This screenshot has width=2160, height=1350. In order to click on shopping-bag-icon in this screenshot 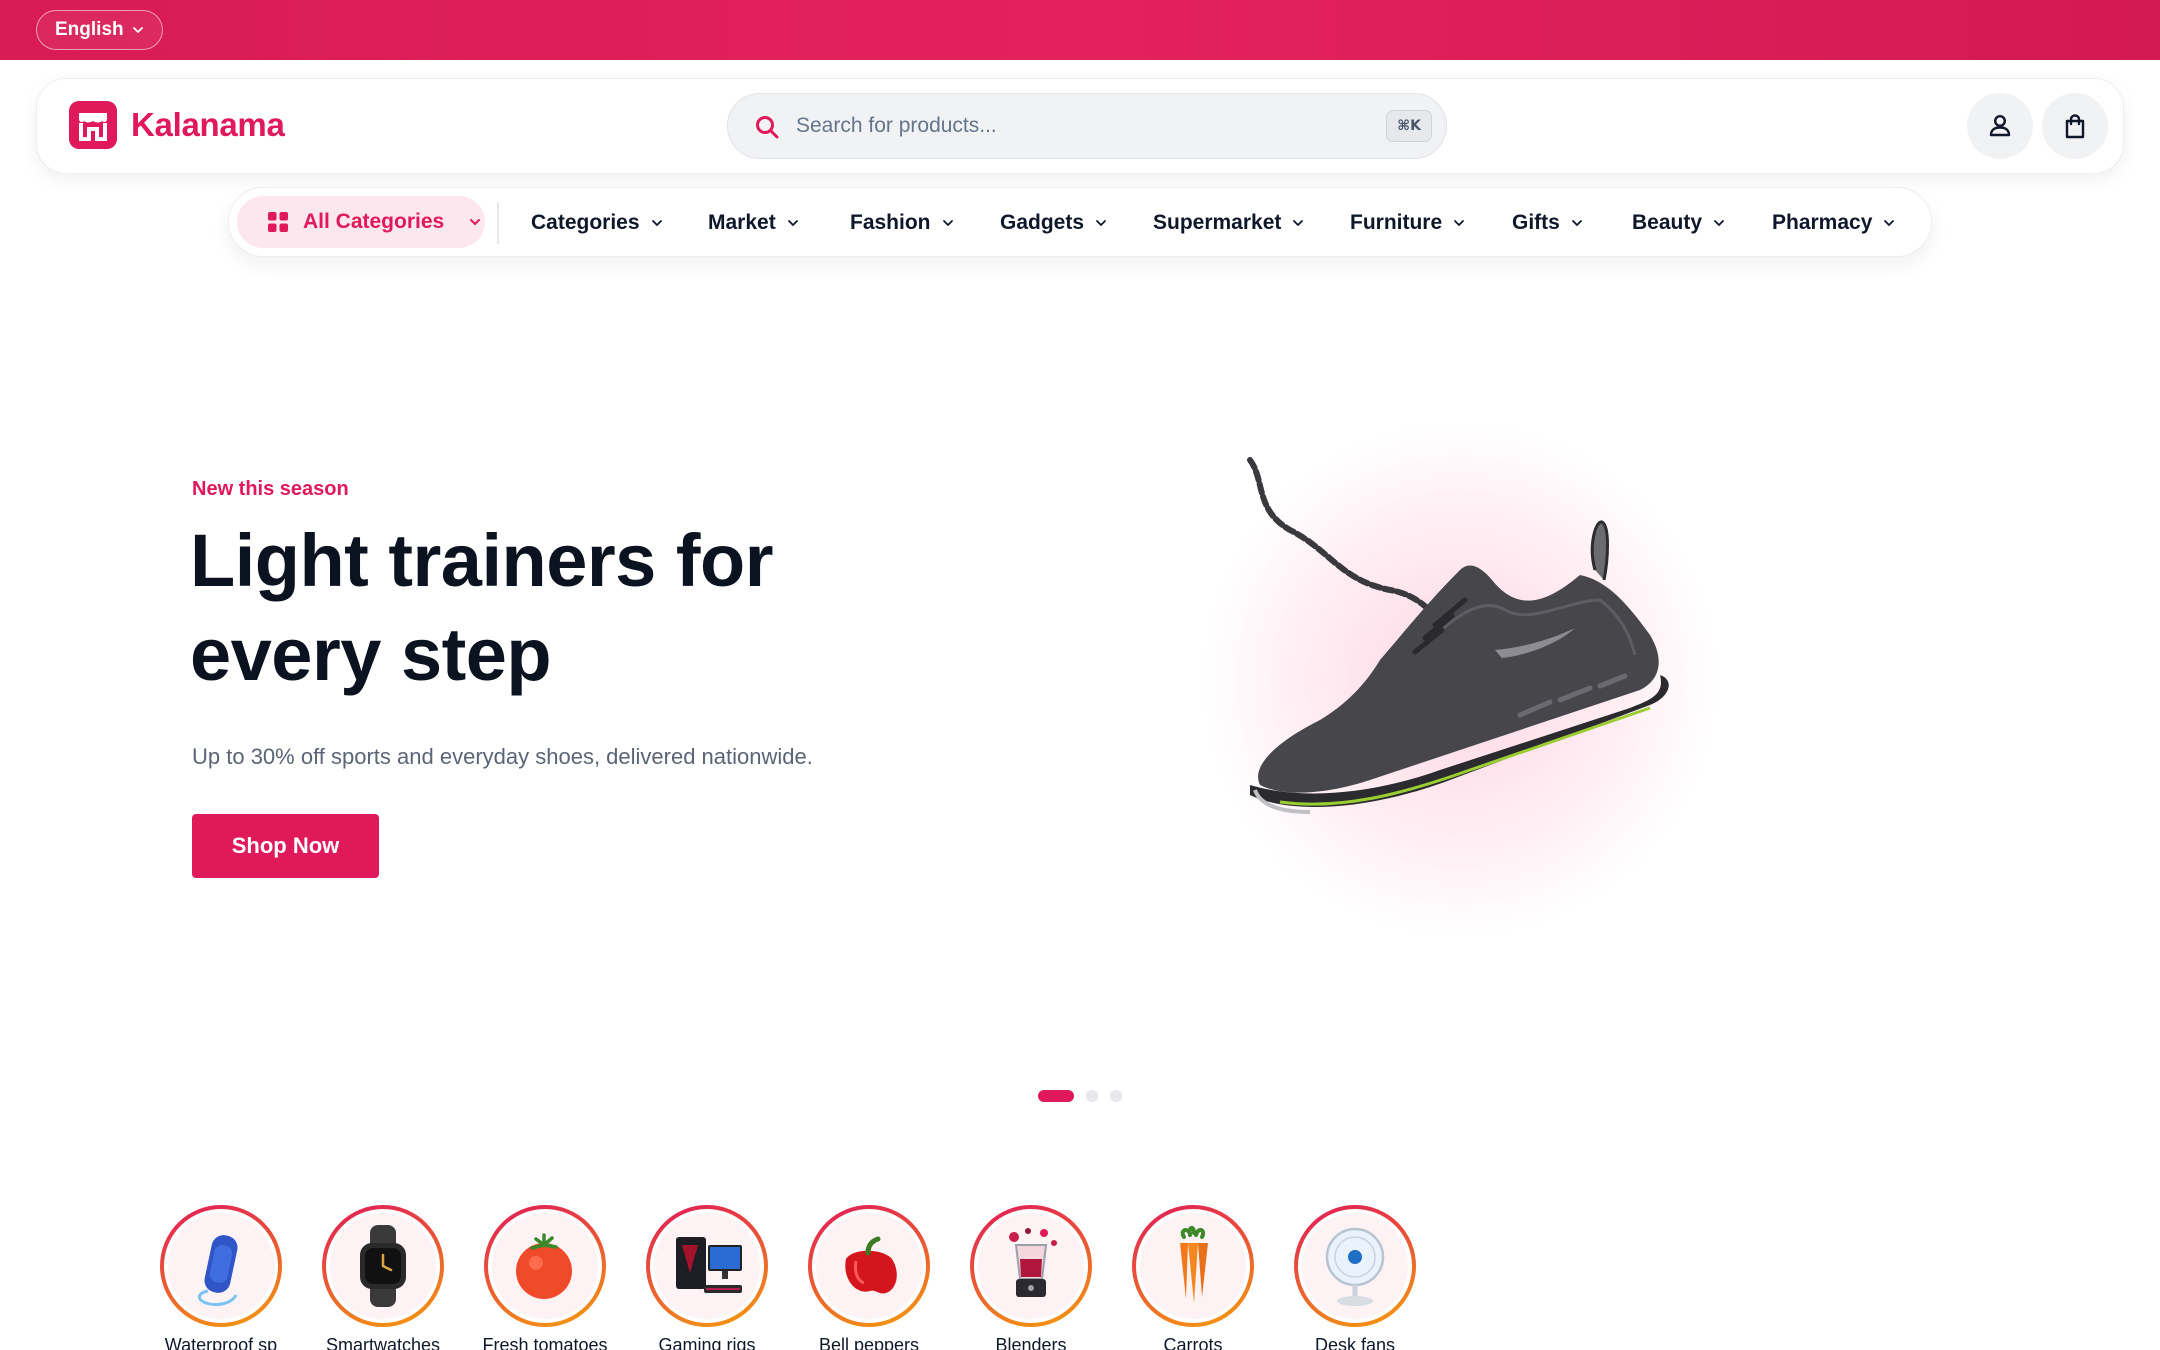, I will do `click(2075, 126)`.